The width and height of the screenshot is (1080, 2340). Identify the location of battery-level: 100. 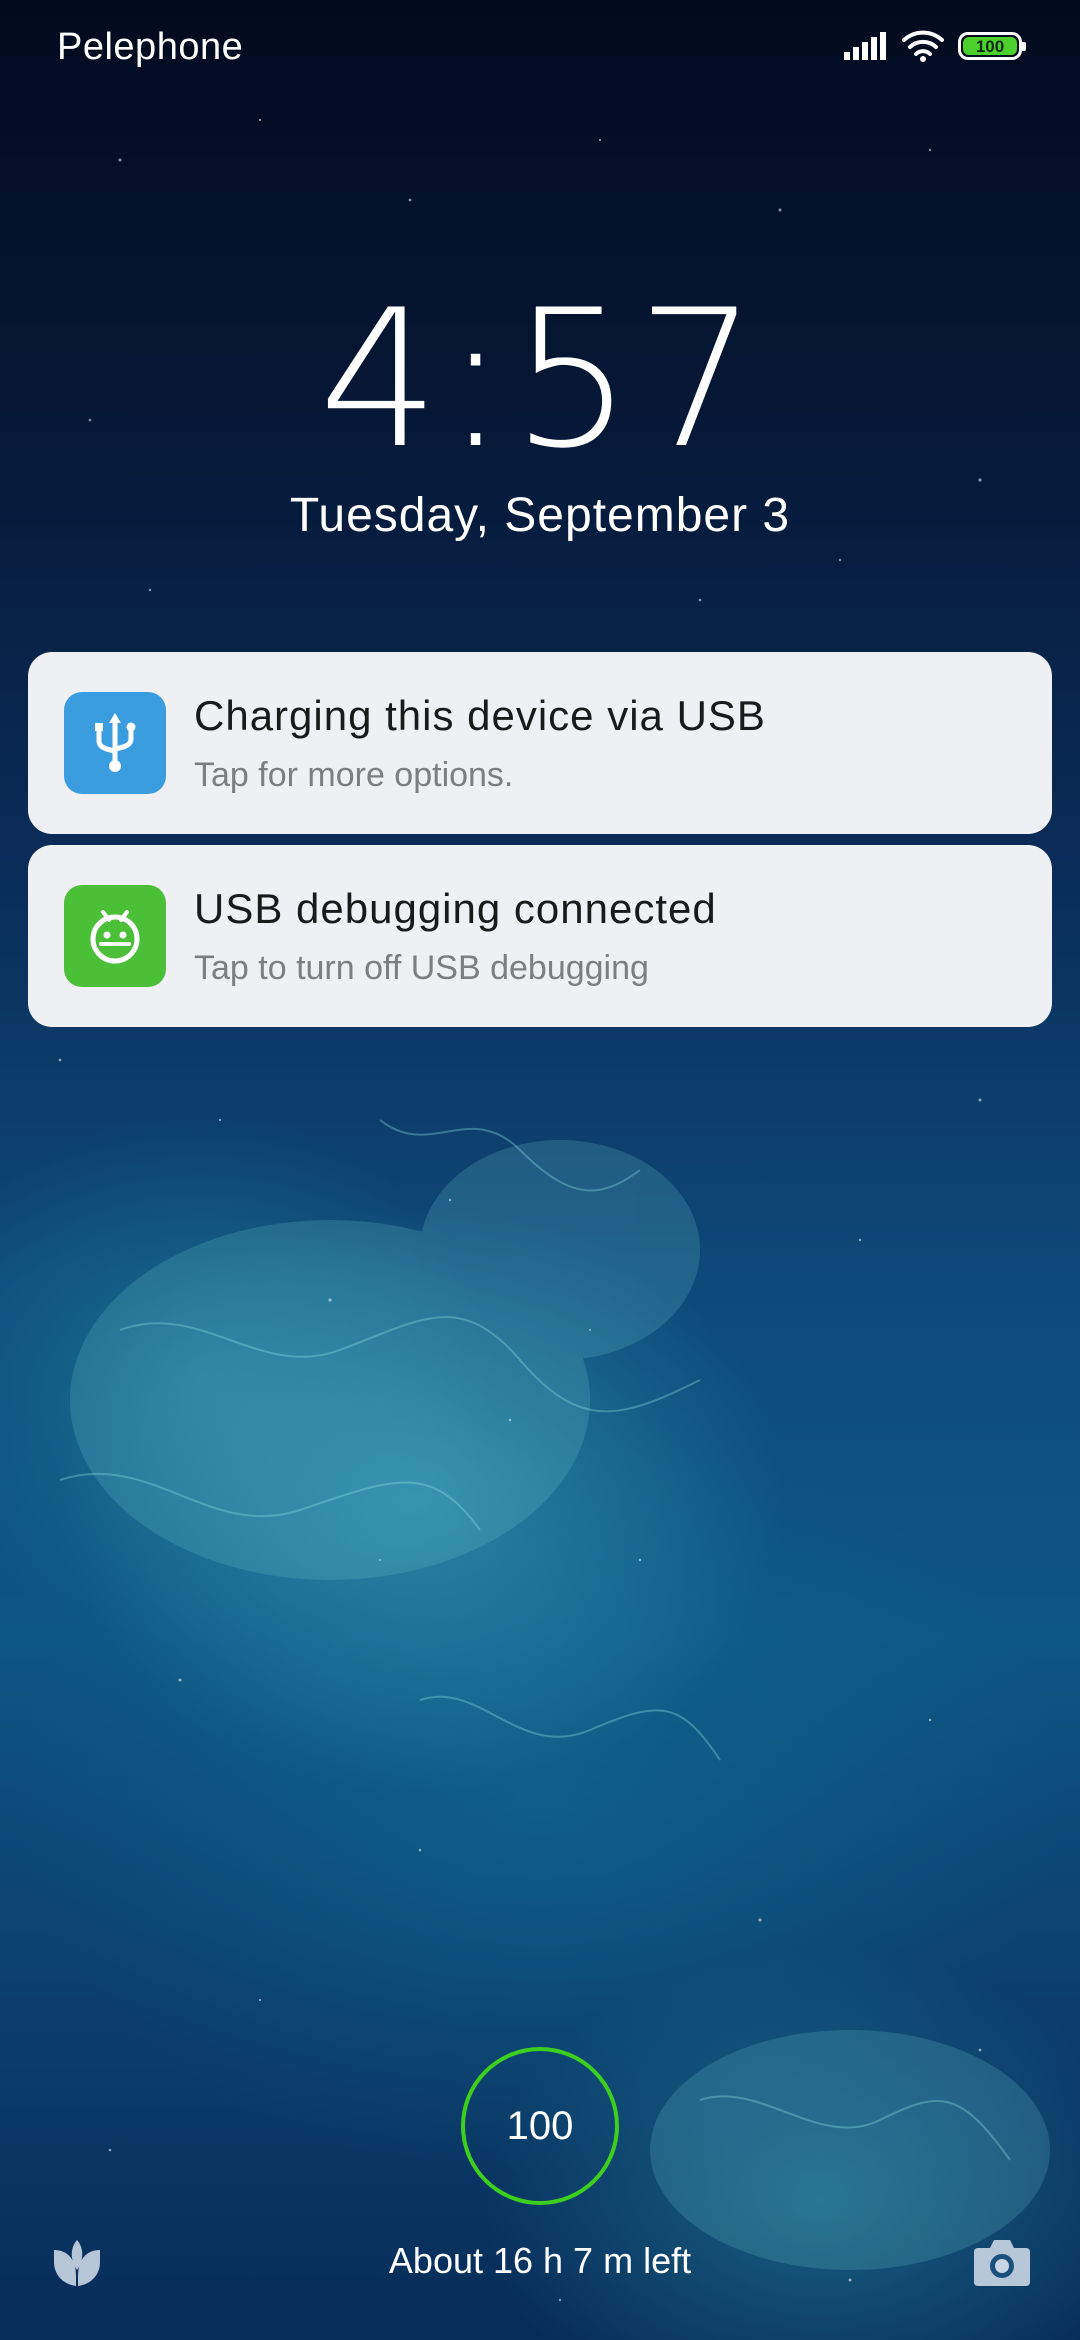
(990, 46).